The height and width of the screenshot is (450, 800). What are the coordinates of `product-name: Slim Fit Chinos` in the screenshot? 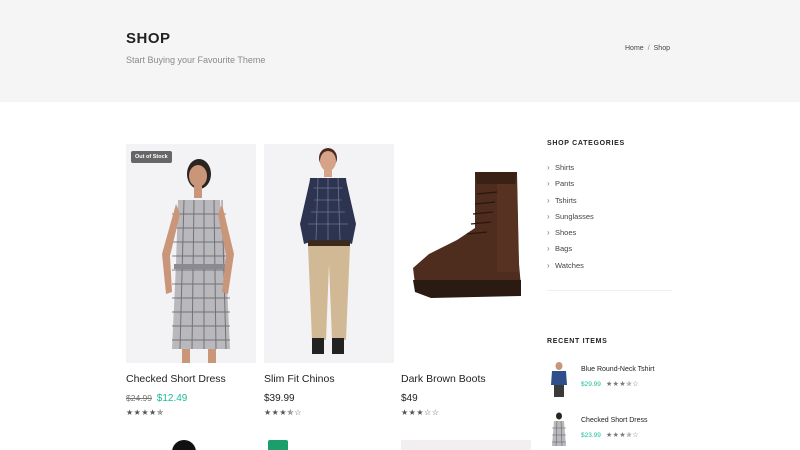 It's located at (299, 379).